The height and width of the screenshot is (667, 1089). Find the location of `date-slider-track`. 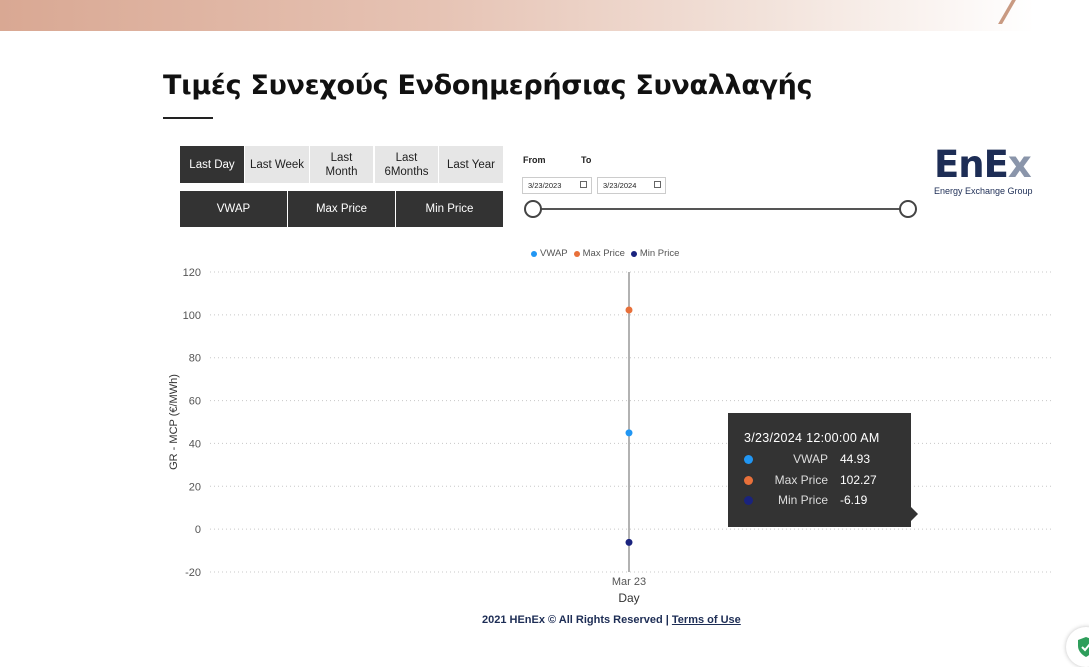

date-slider-track is located at coordinates (720, 209).